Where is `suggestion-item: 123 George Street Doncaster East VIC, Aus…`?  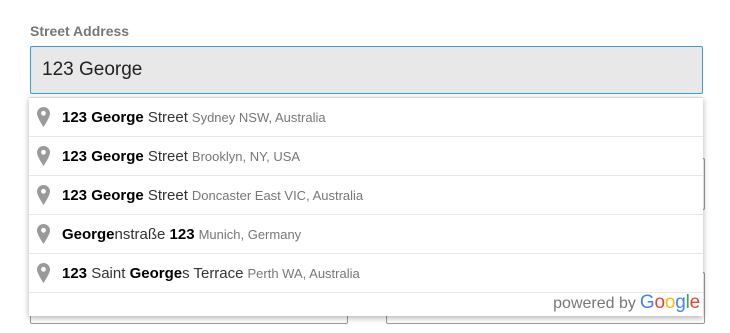
suggestion-item: 123 George Street Doncaster East VIC, Aus… is located at coordinates (366, 195).